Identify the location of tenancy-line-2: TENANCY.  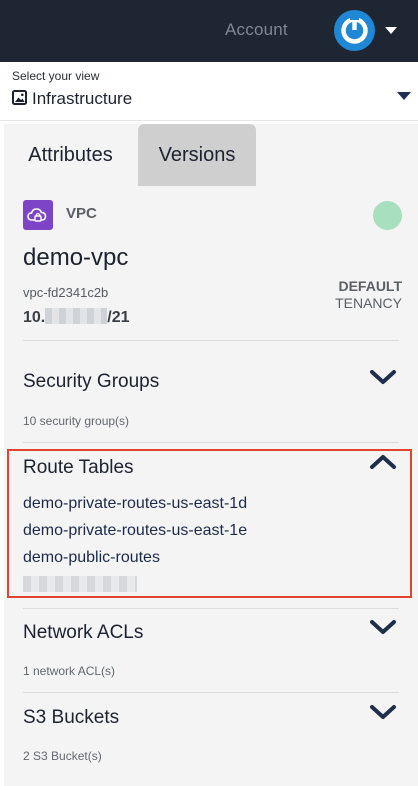
(368, 303).